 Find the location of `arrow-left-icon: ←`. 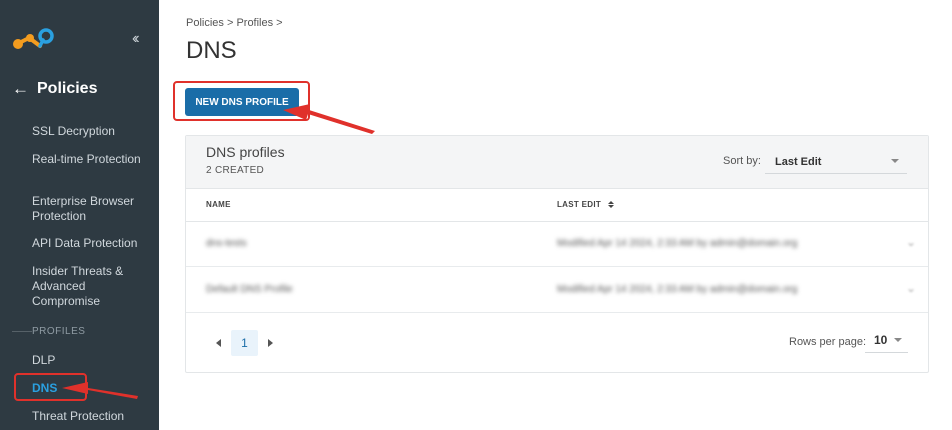

arrow-left-icon: ← is located at coordinates (20, 89).